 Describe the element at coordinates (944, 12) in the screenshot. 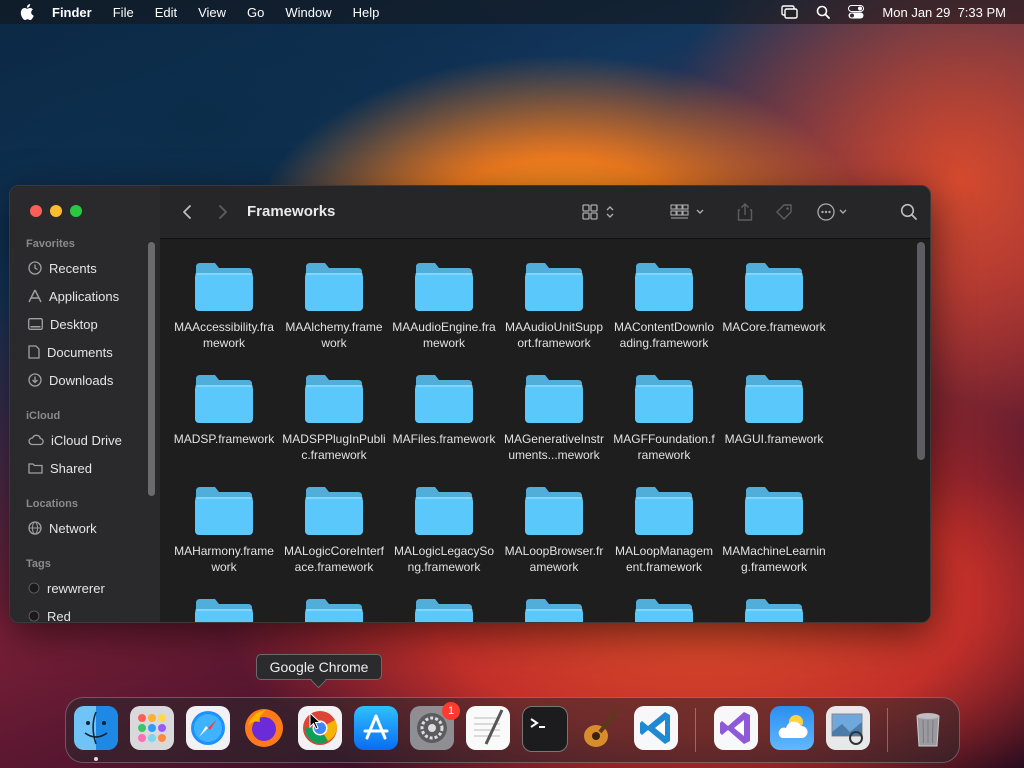

I see `menu-clock: Mon Jan 29 7:33 PM` at that location.